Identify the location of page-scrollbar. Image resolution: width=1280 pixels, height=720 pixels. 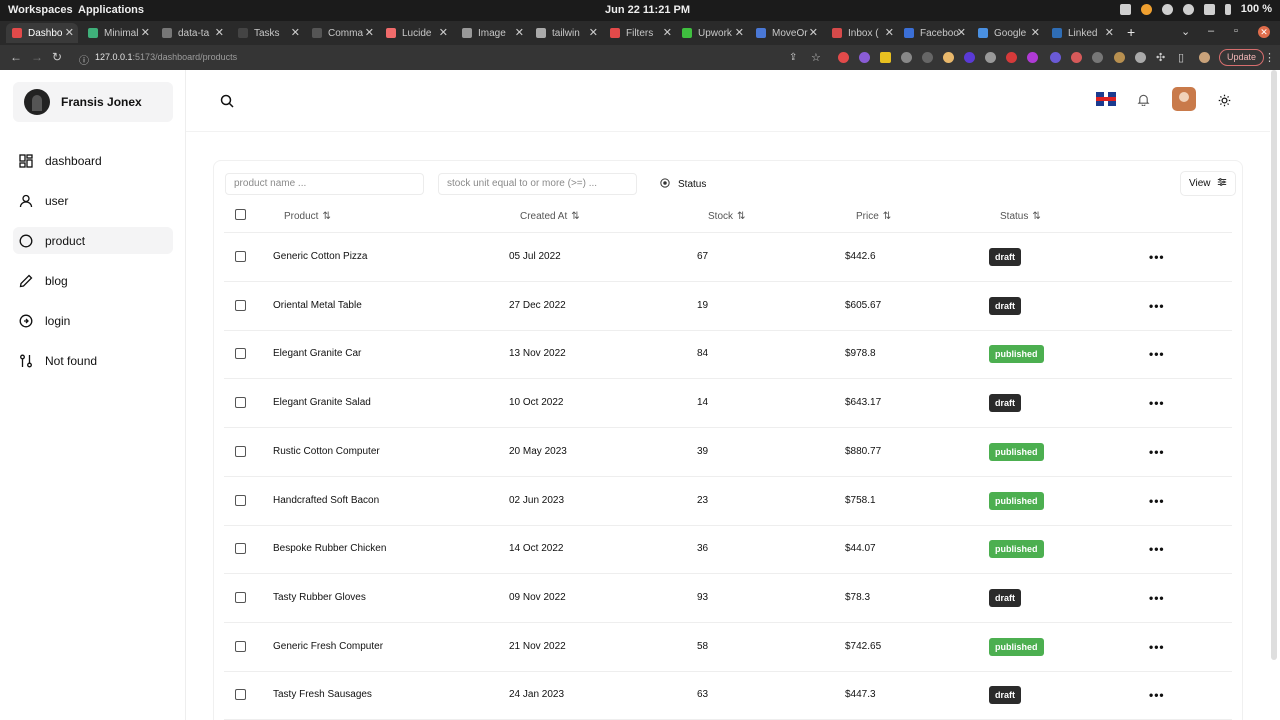
(1274, 365).